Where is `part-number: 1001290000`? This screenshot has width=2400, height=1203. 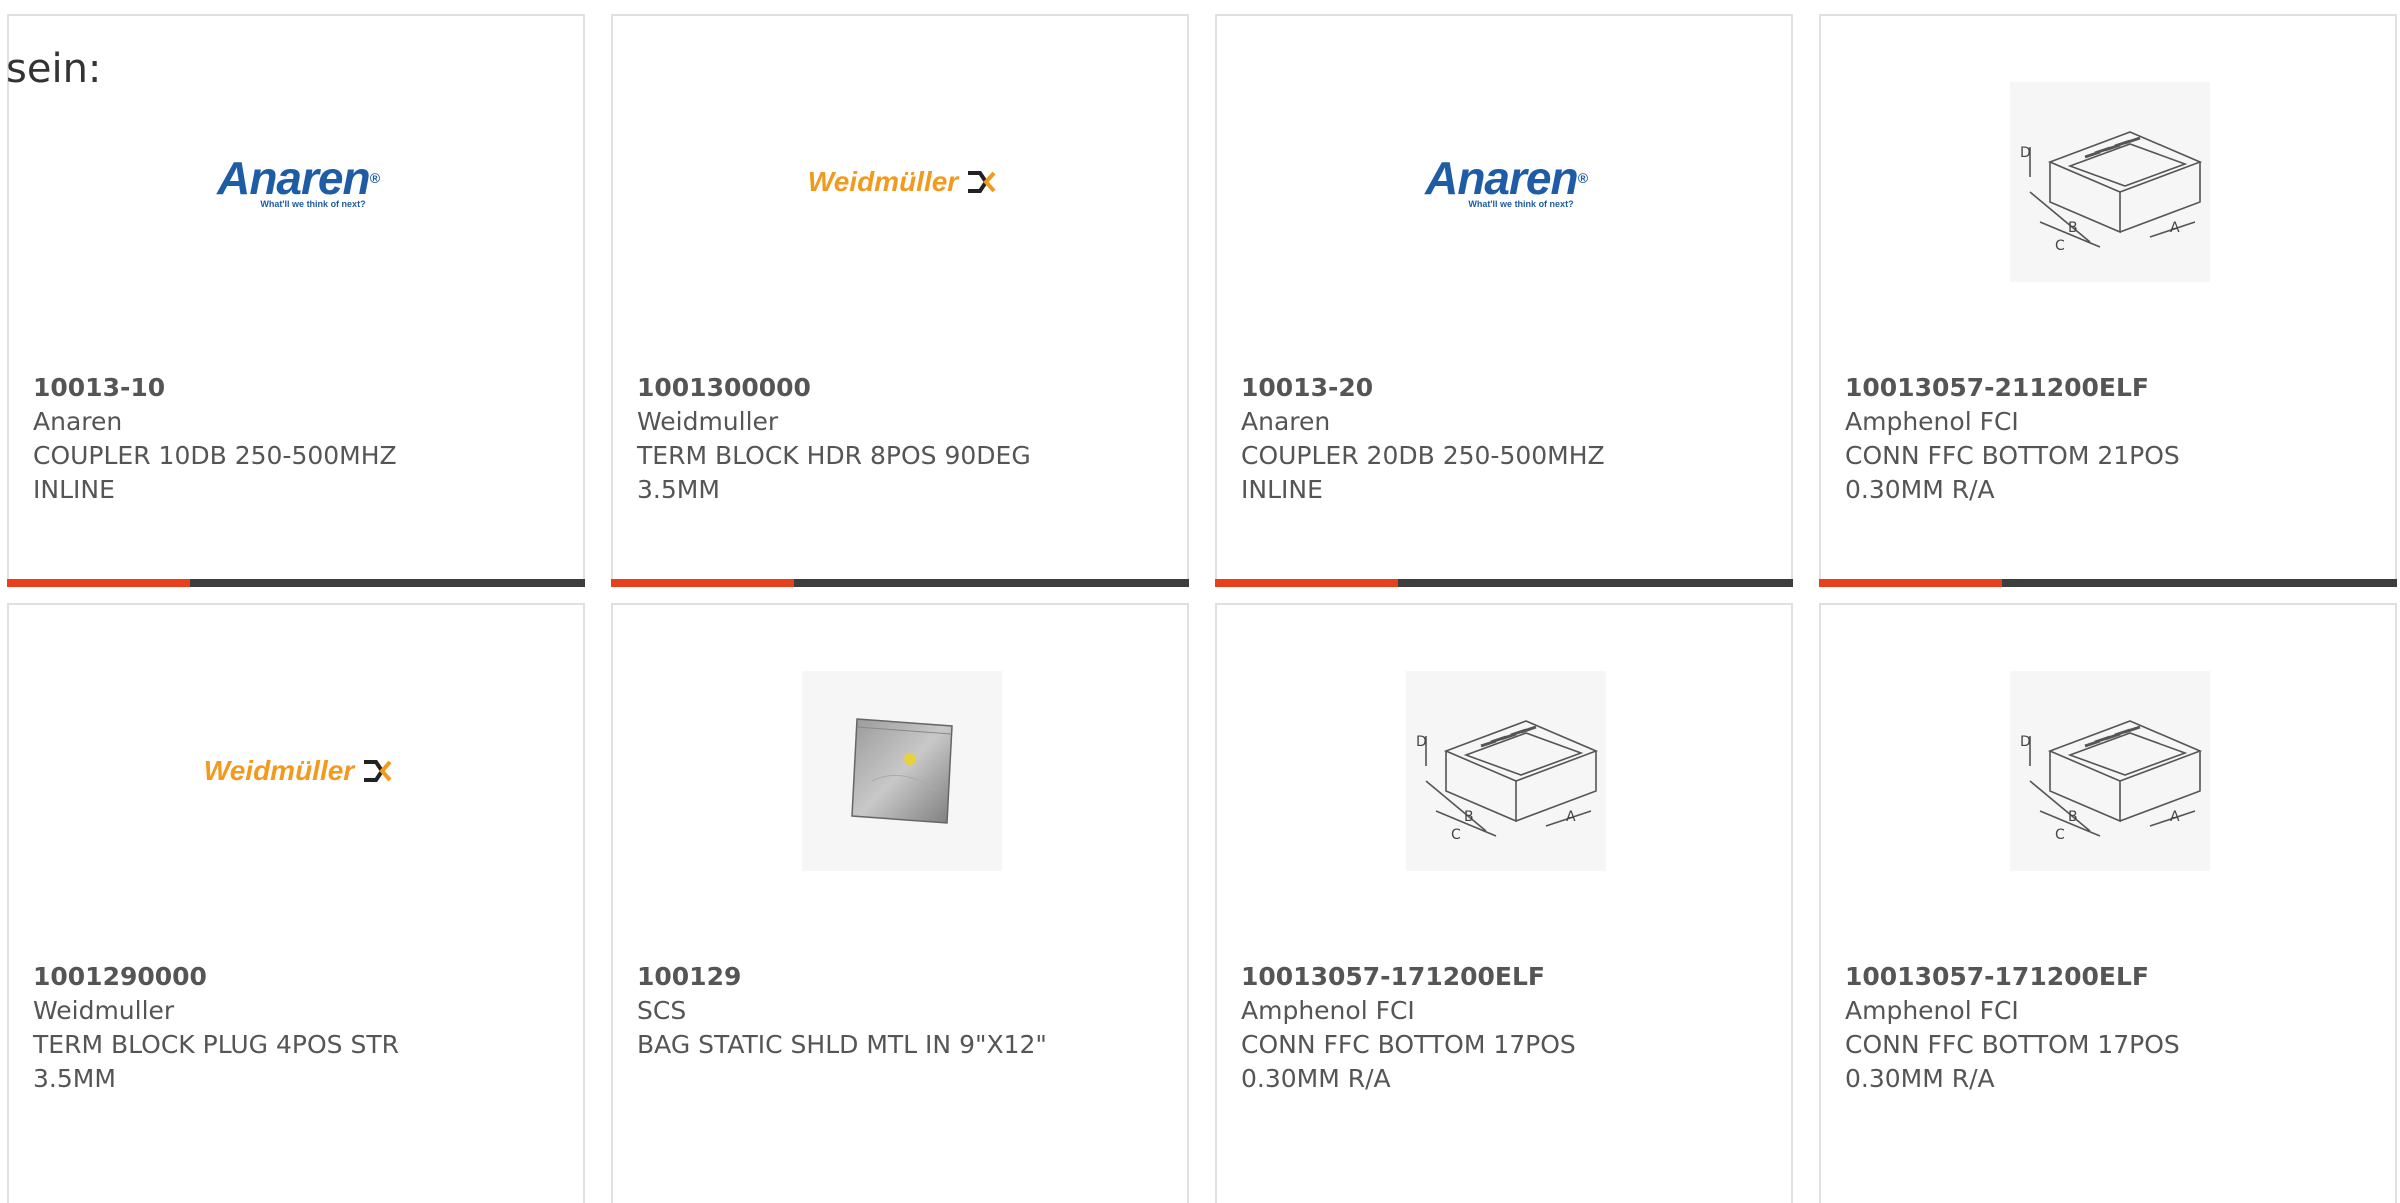 part-number: 1001290000 is located at coordinates (216, 977).